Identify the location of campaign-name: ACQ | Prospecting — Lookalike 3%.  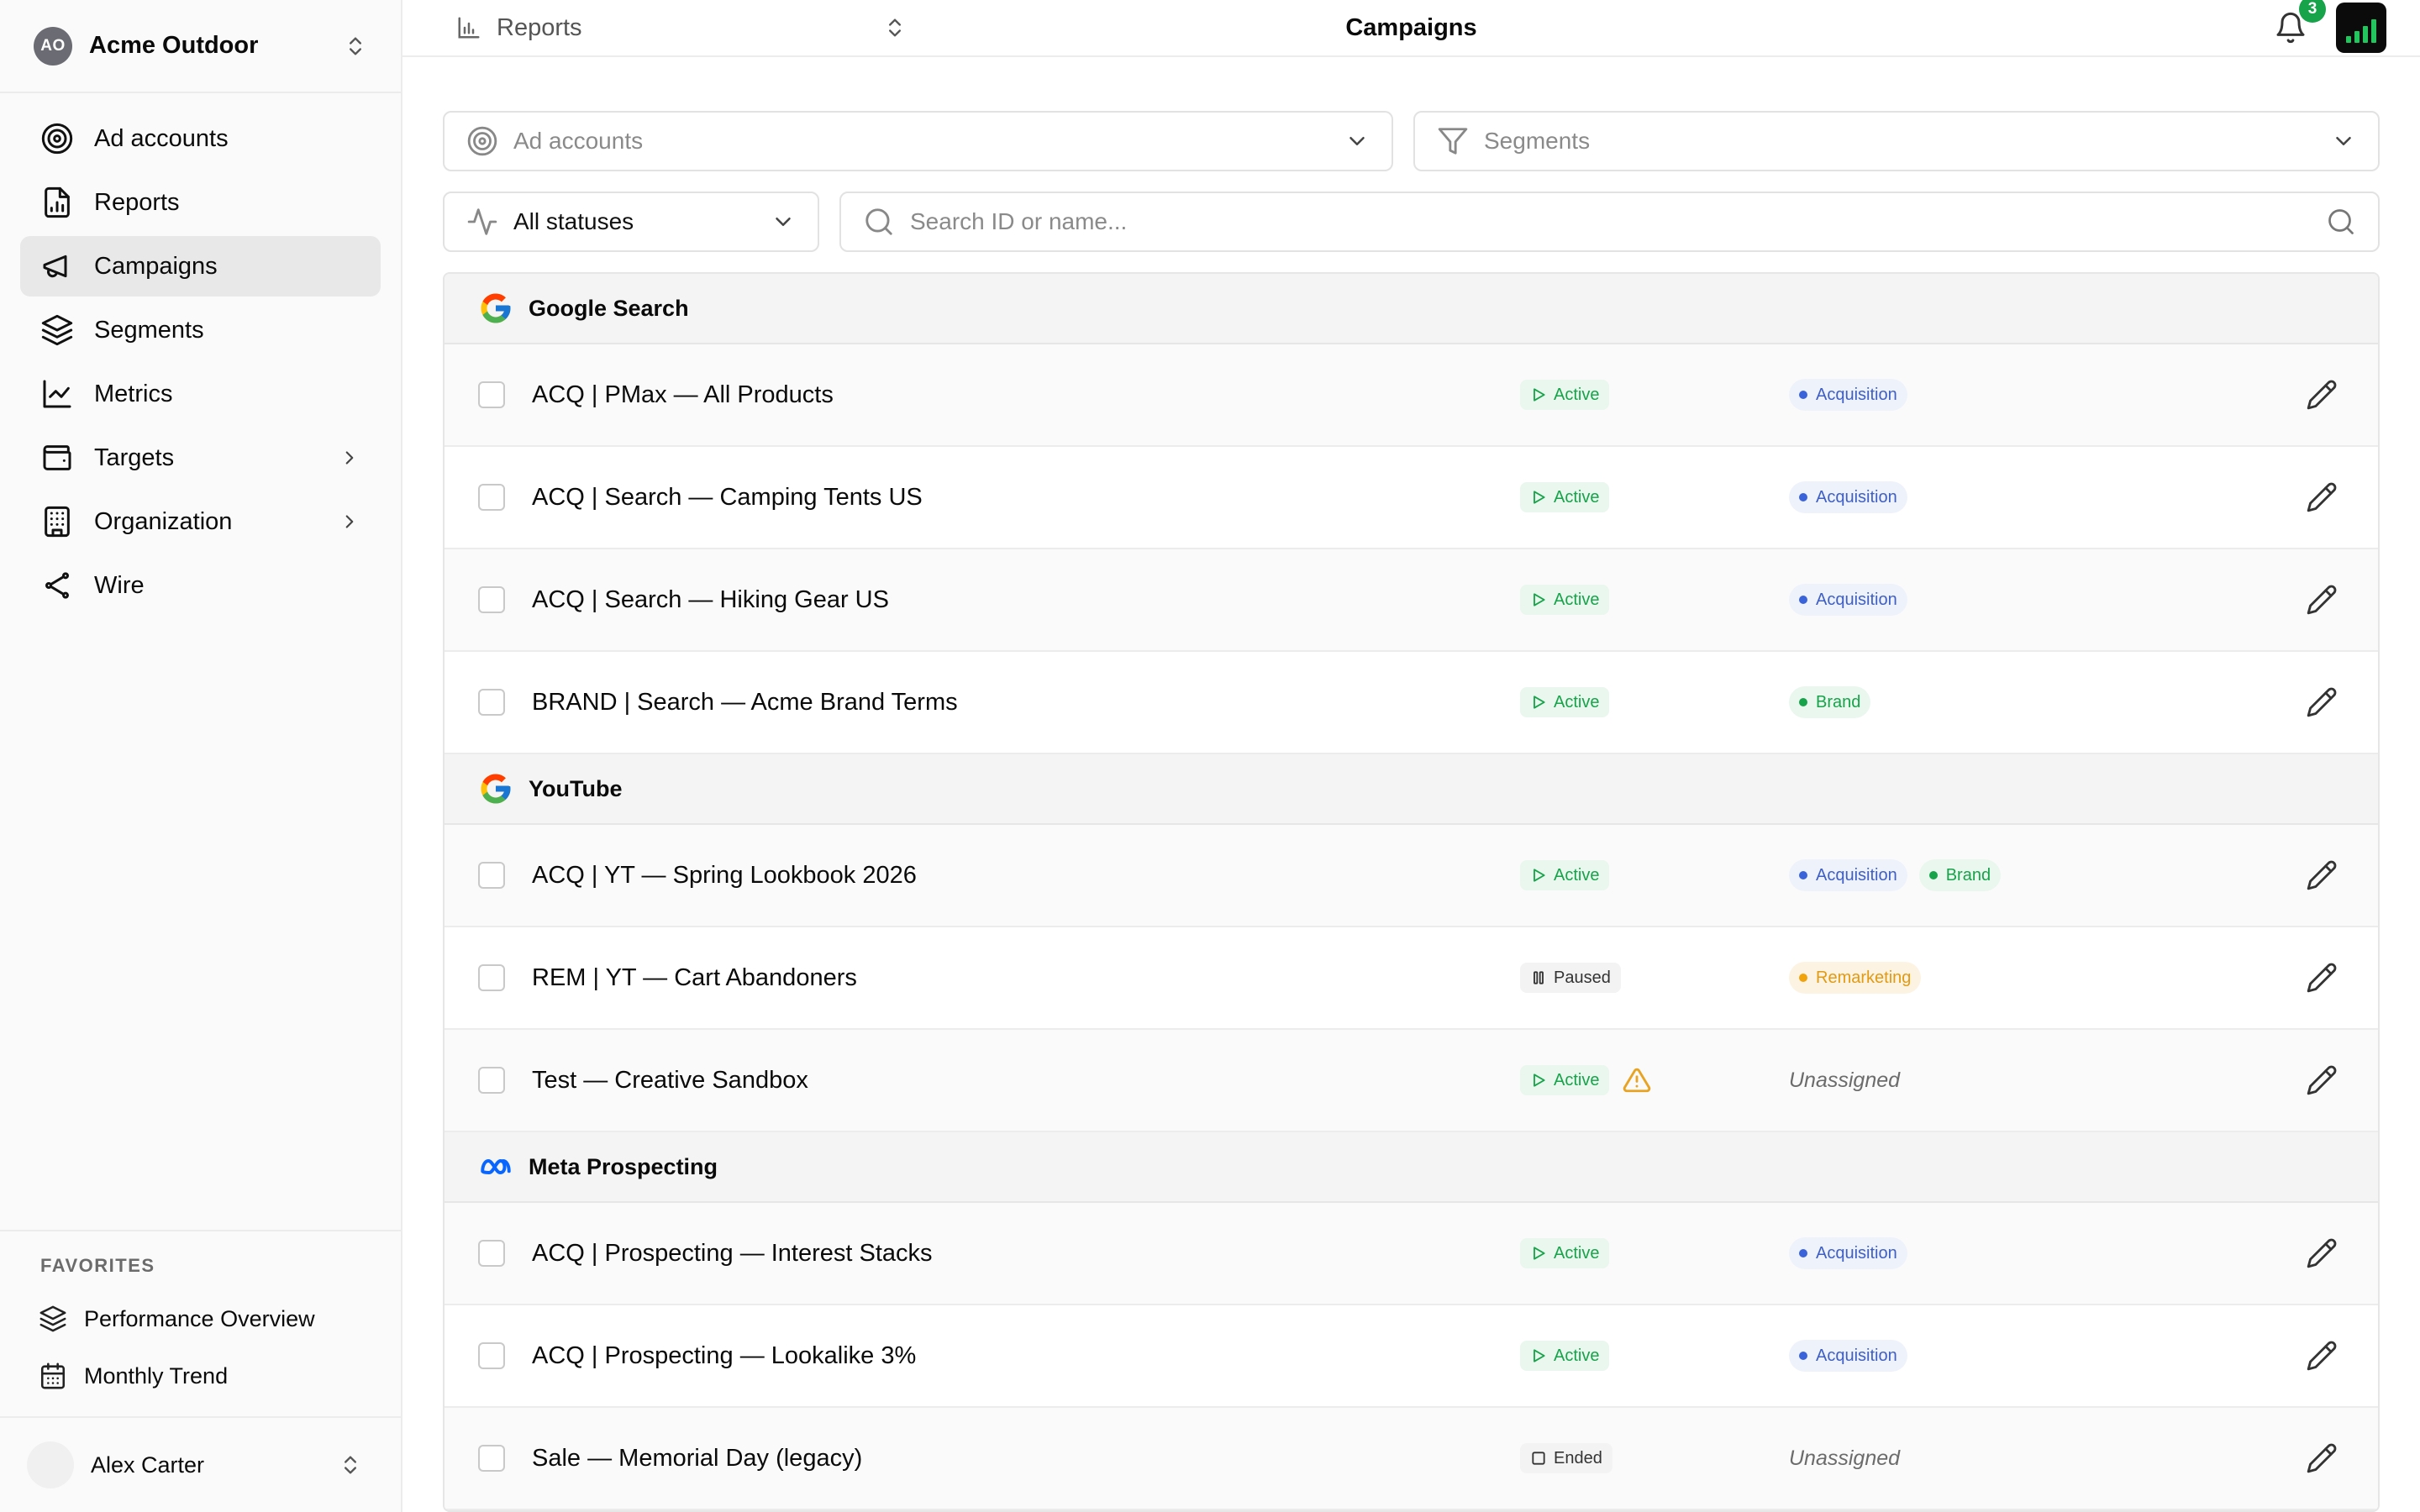
(724, 1355).